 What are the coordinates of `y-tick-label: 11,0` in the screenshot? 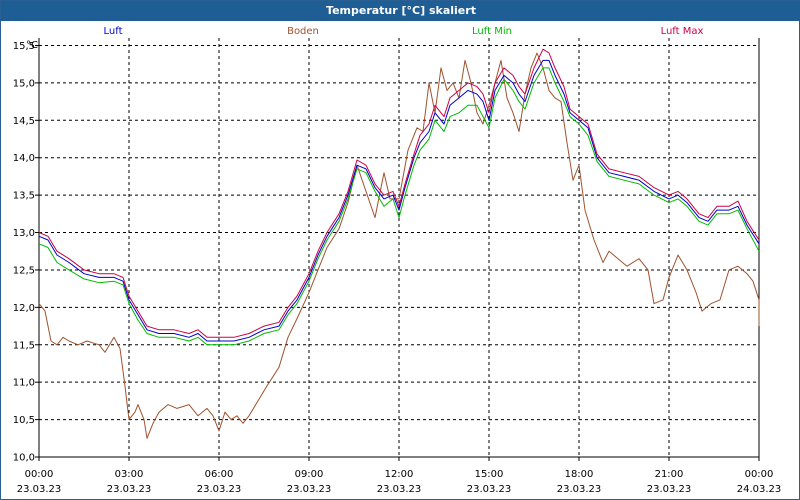 It's located at (24, 383).